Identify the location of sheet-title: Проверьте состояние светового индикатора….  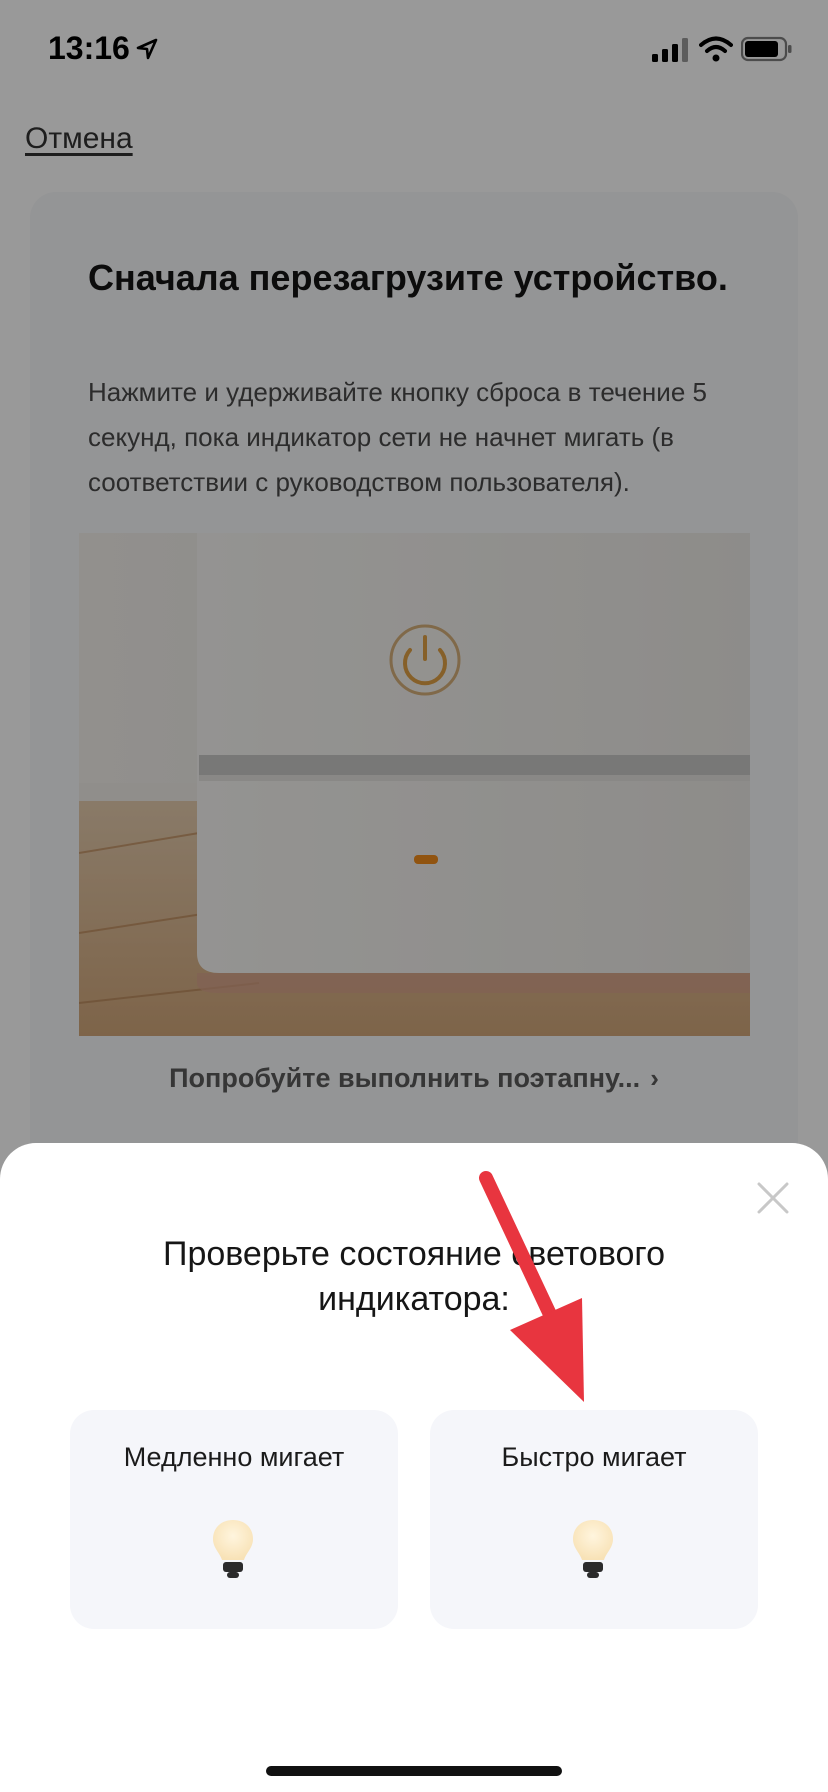
(414, 1276).